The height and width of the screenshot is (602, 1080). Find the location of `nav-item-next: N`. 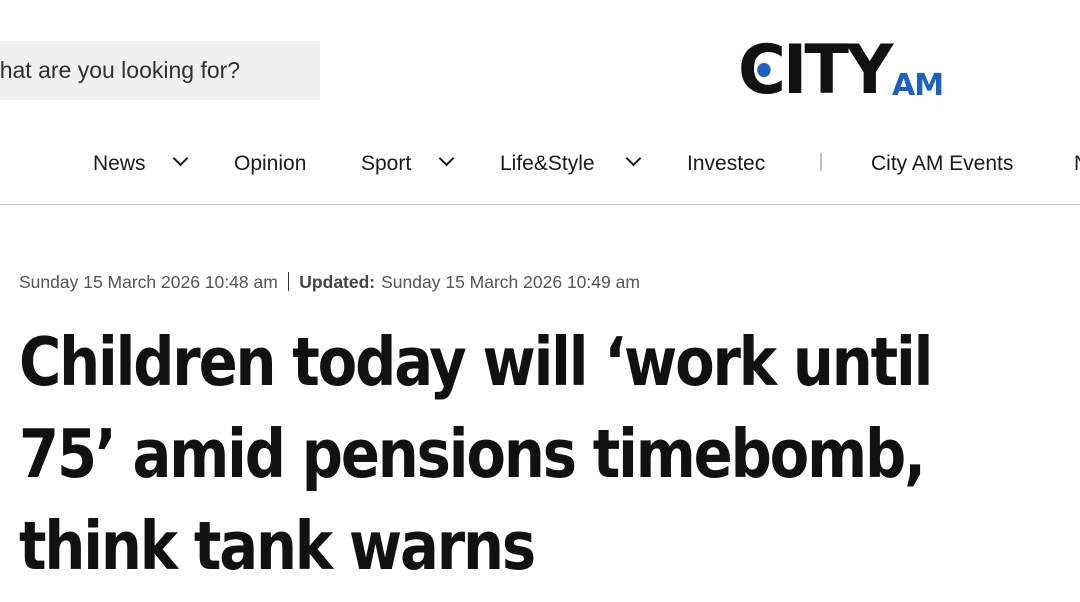

nav-item-next: N is located at coordinates (1077, 164).